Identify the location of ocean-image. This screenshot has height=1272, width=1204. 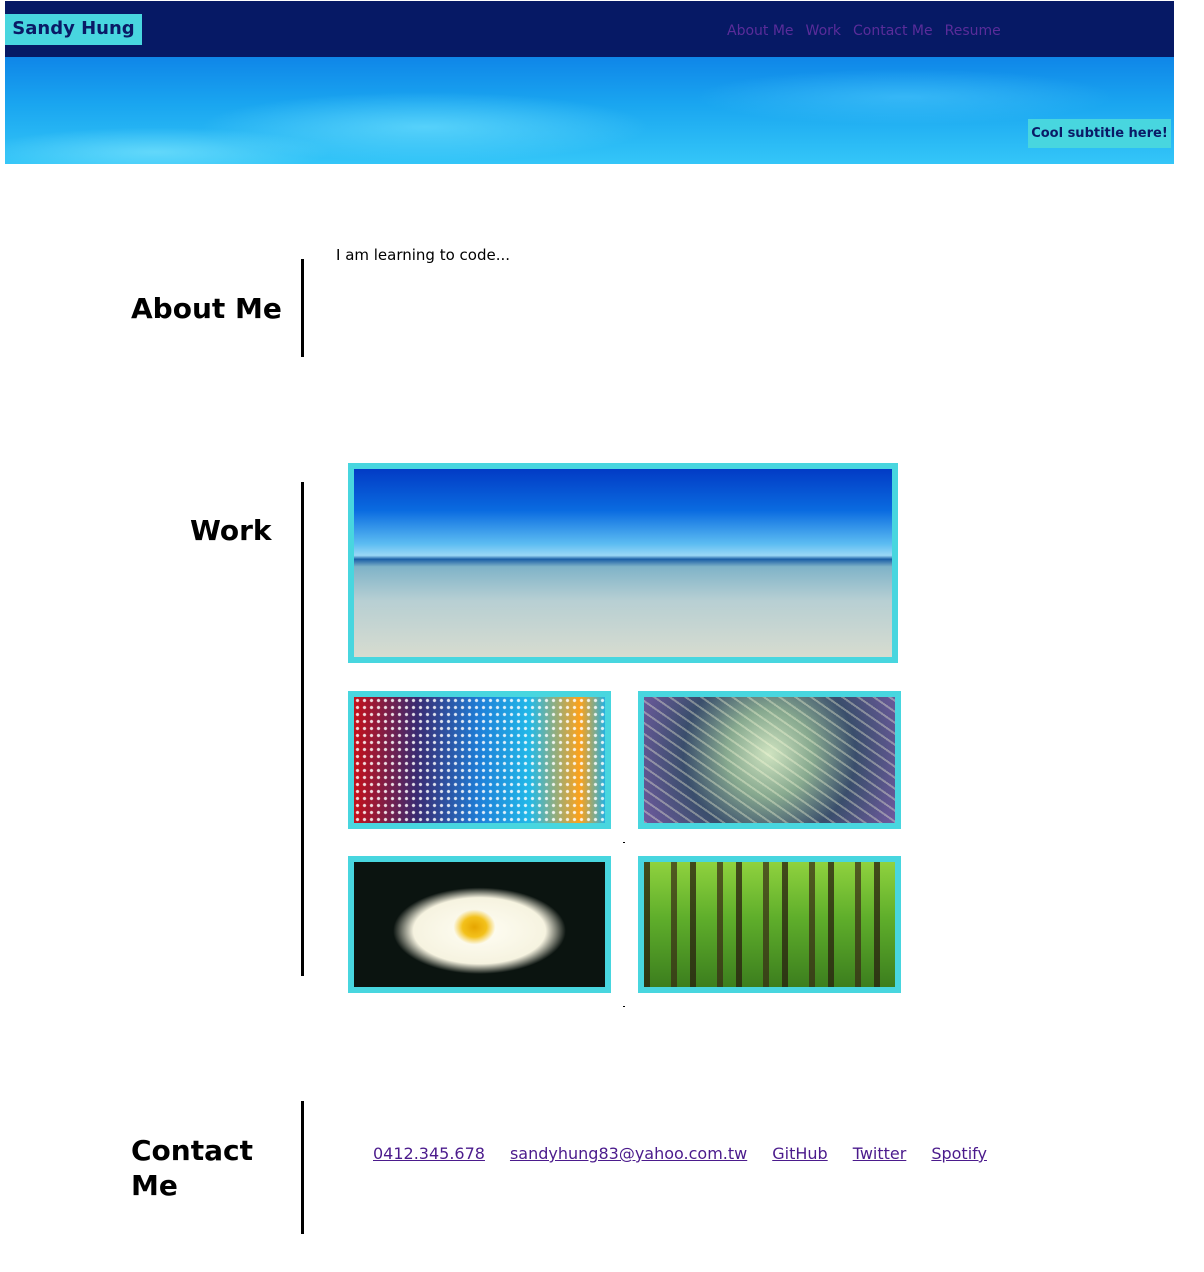
(623, 563).